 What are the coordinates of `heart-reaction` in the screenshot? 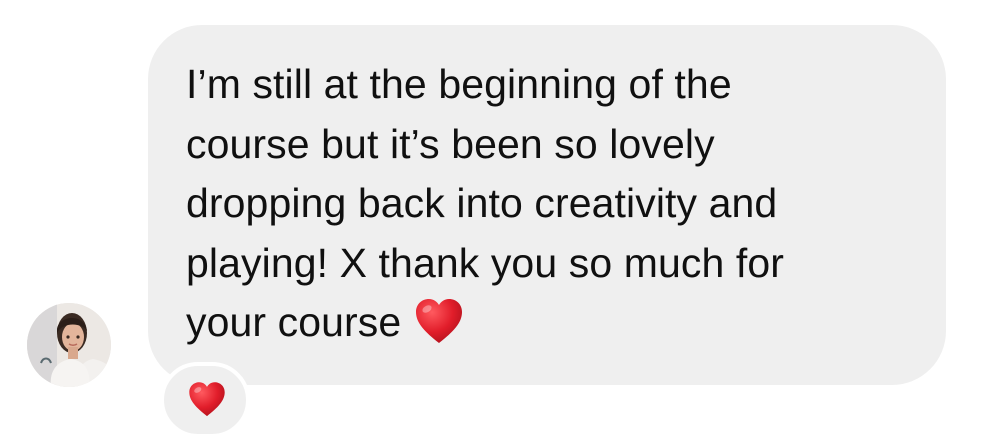 It's located at (205, 400).